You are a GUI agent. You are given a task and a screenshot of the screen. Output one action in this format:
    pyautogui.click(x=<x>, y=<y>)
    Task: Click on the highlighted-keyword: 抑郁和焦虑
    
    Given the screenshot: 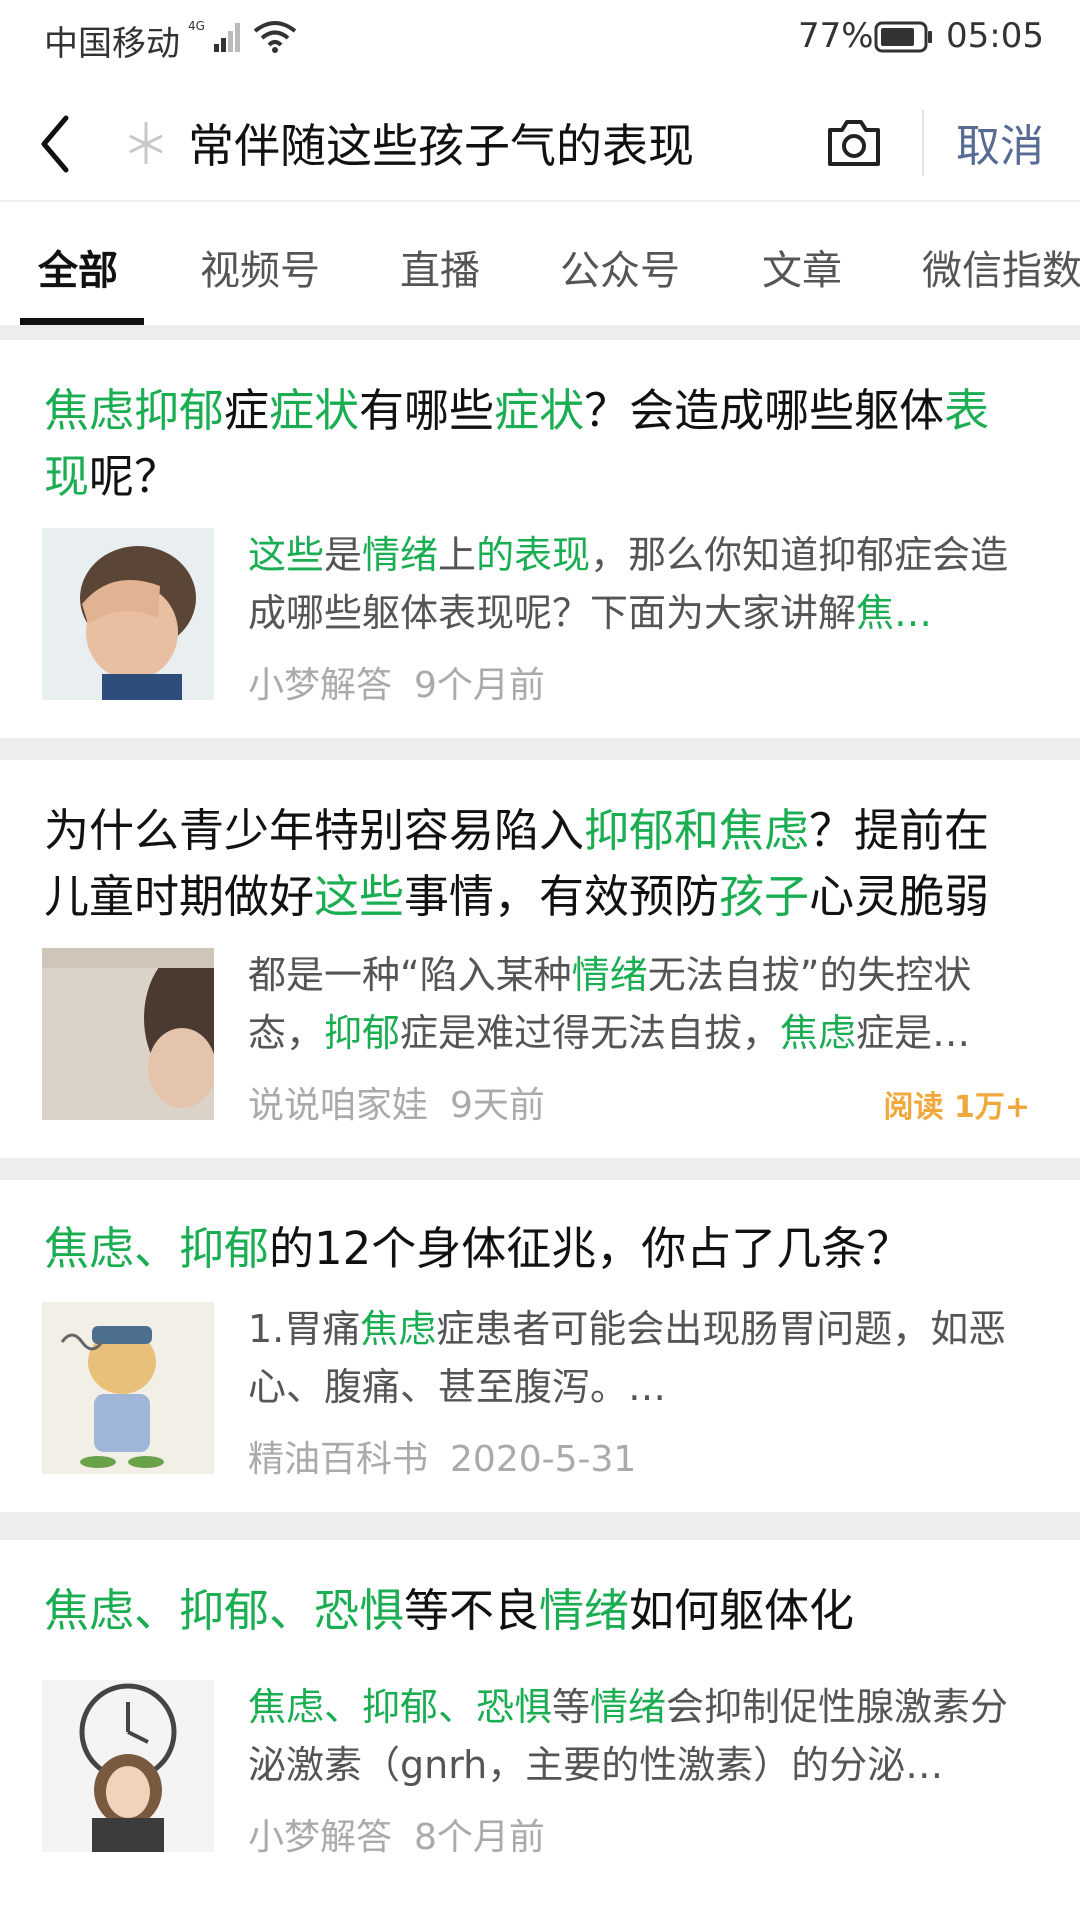 What is the action you would take?
    pyautogui.click(x=697, y=830)
    